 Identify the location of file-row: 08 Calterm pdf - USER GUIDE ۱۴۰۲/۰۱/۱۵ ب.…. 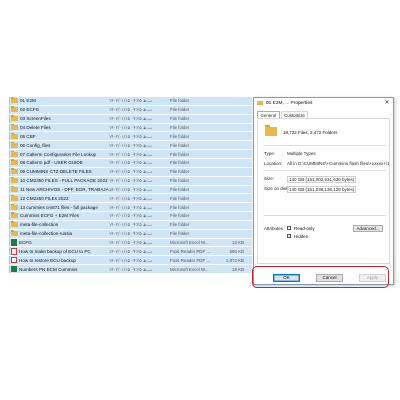
(130, 162).